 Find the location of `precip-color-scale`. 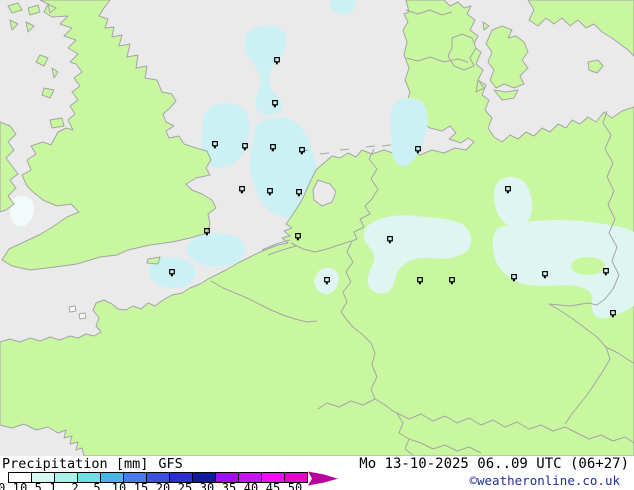

precip-color-scale is located at coordinates (158, 477).